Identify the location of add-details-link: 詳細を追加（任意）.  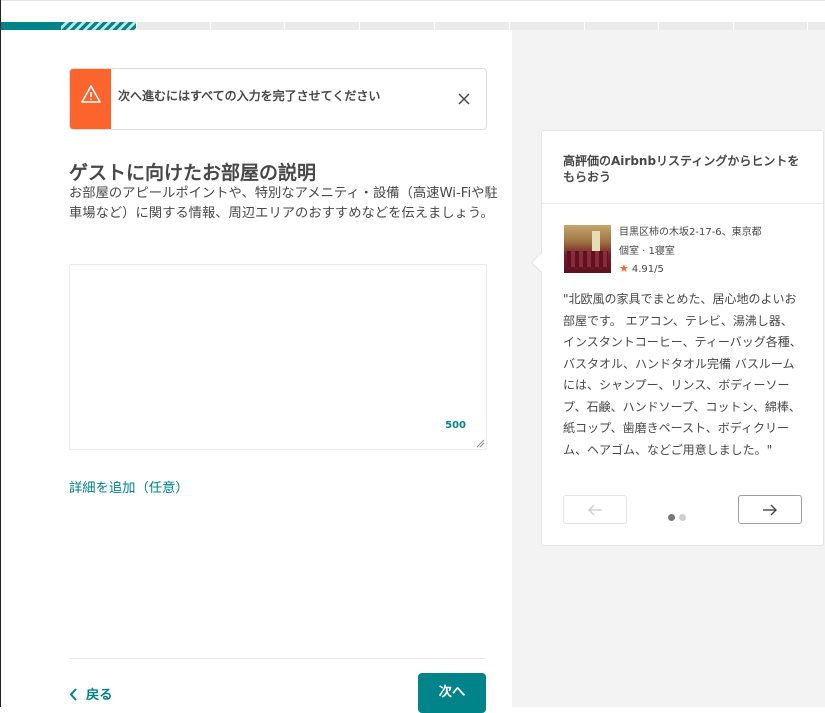
(129, 486).